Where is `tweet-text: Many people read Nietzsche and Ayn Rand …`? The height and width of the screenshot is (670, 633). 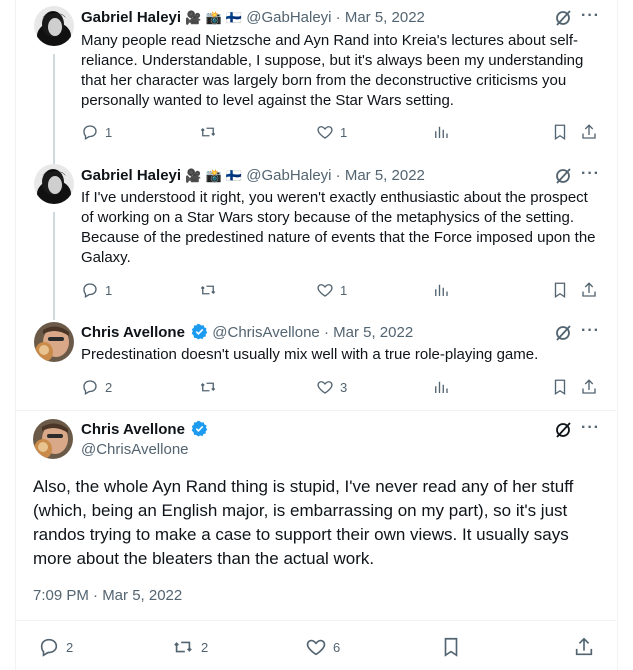
tweet-text: Many people read Nietzsche and Ayn Rand … is located at coordinates (332, 70).